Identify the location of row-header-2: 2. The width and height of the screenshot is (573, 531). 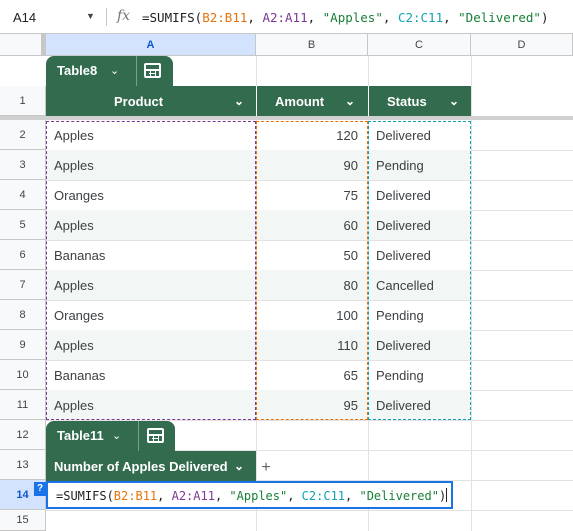
(23, 135).